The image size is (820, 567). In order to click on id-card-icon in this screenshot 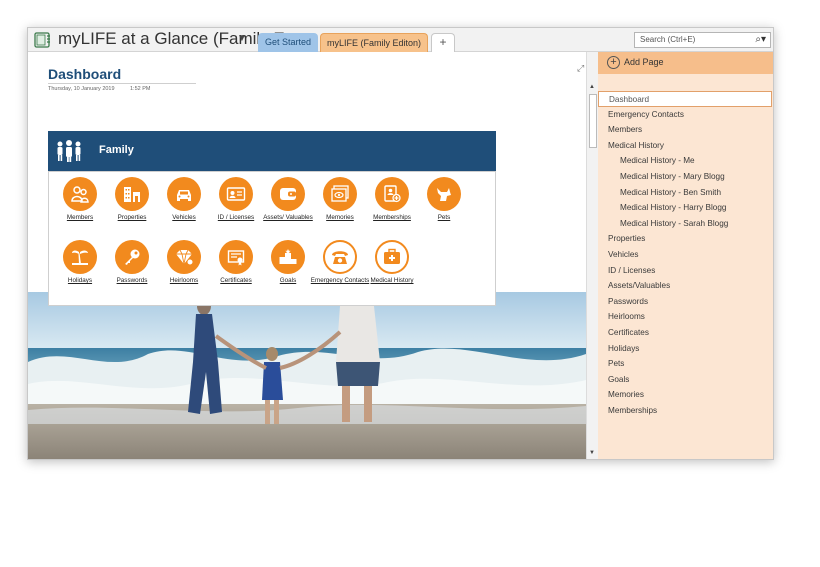, I will do `click(236, 194)`.